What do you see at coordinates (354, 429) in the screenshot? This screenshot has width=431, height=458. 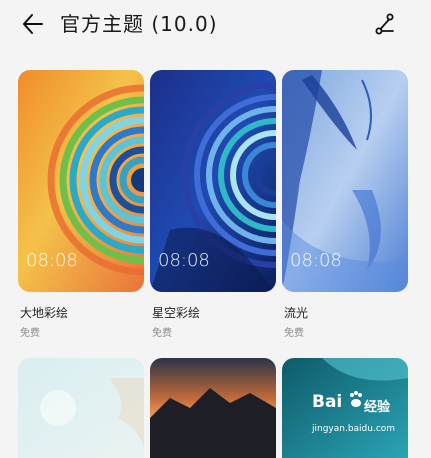 I see `watermark-url: jingyan.baidu.com` at bounding box center [354, 429].